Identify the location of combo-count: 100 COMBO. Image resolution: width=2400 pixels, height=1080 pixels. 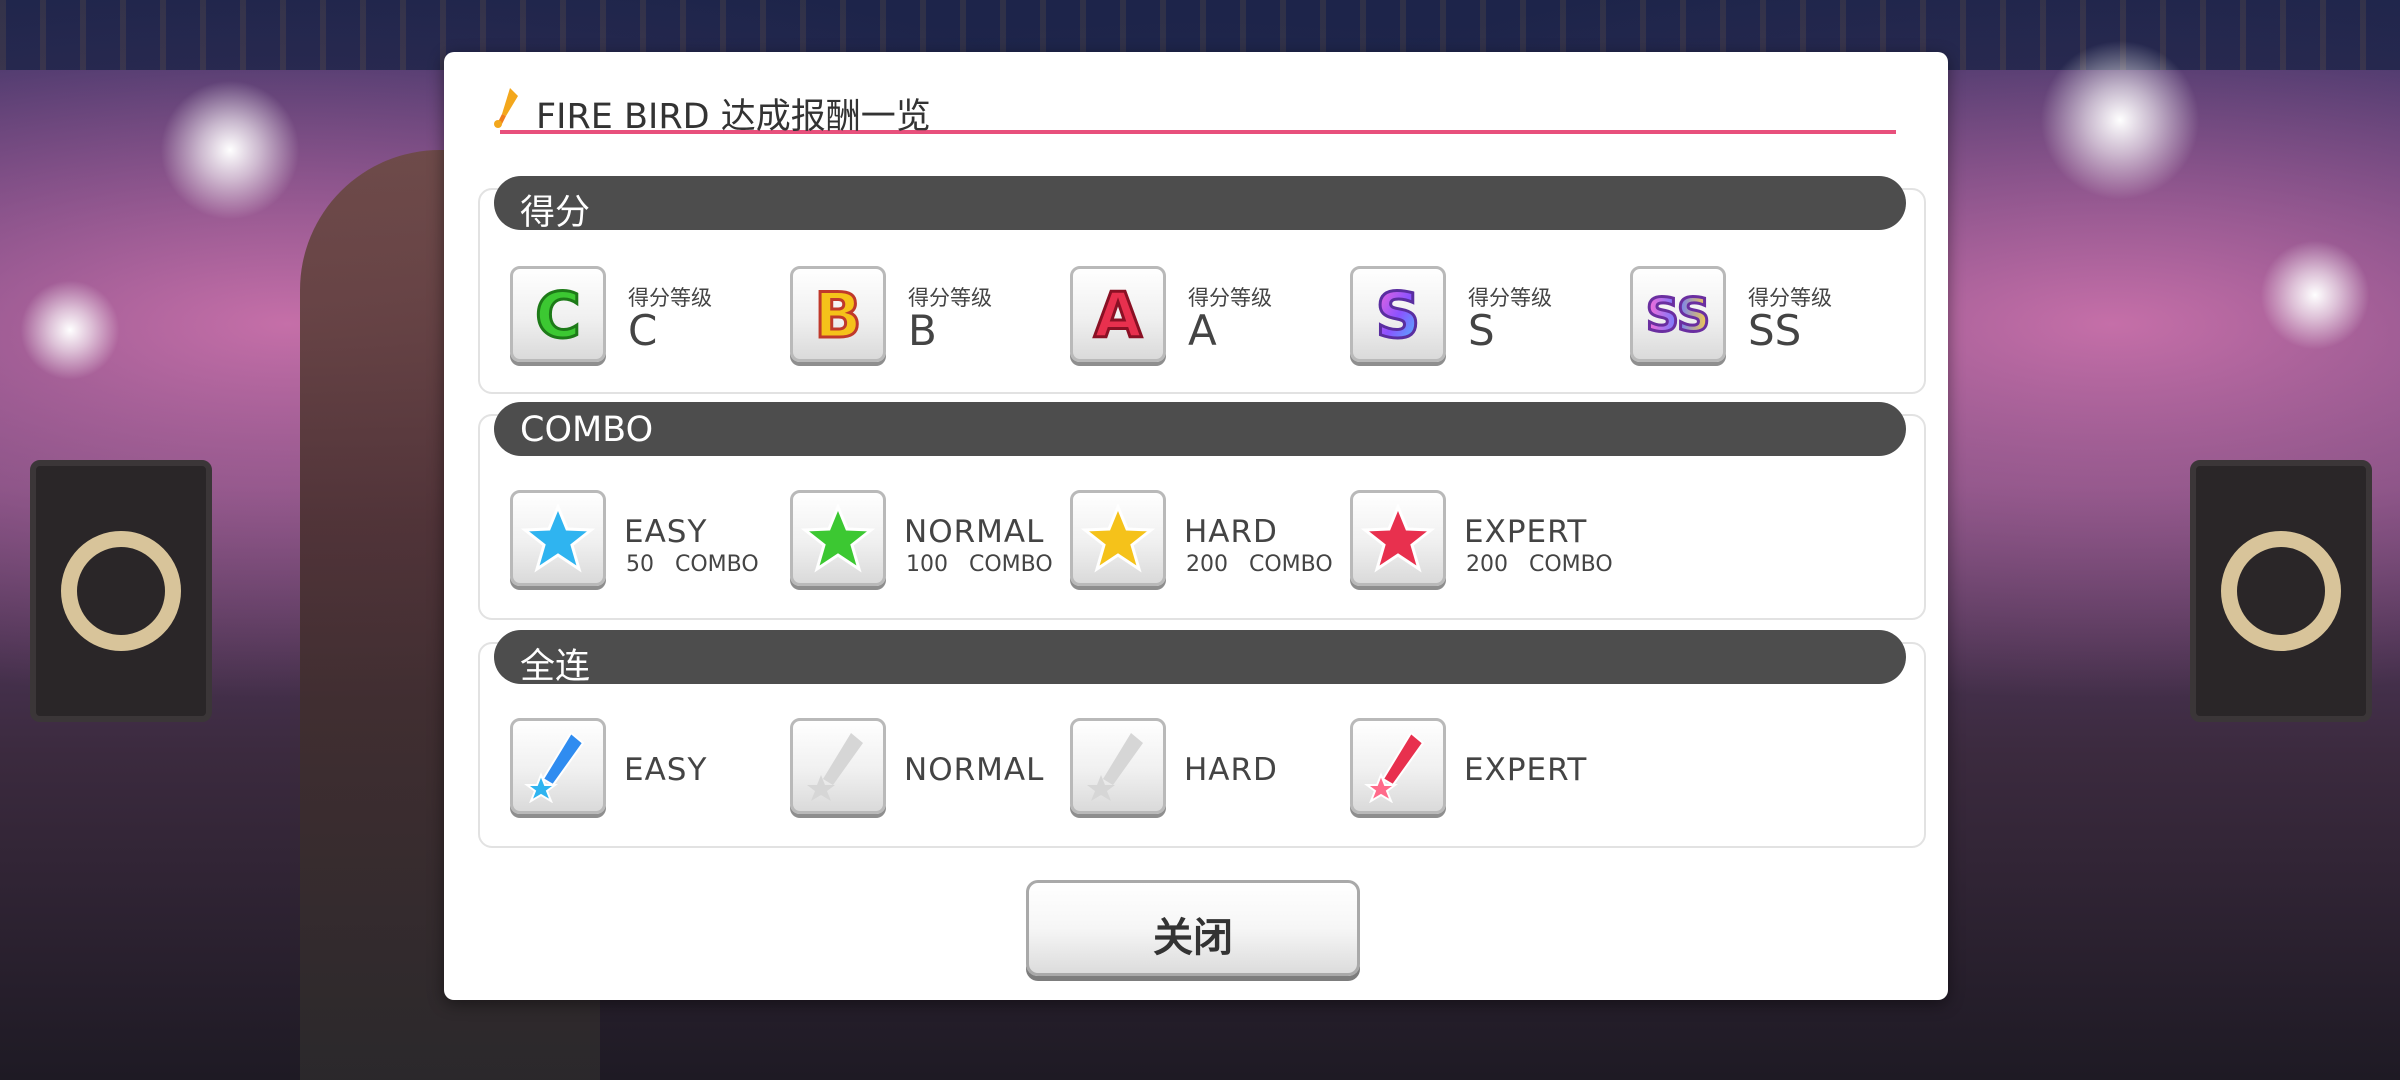
(979, 564).